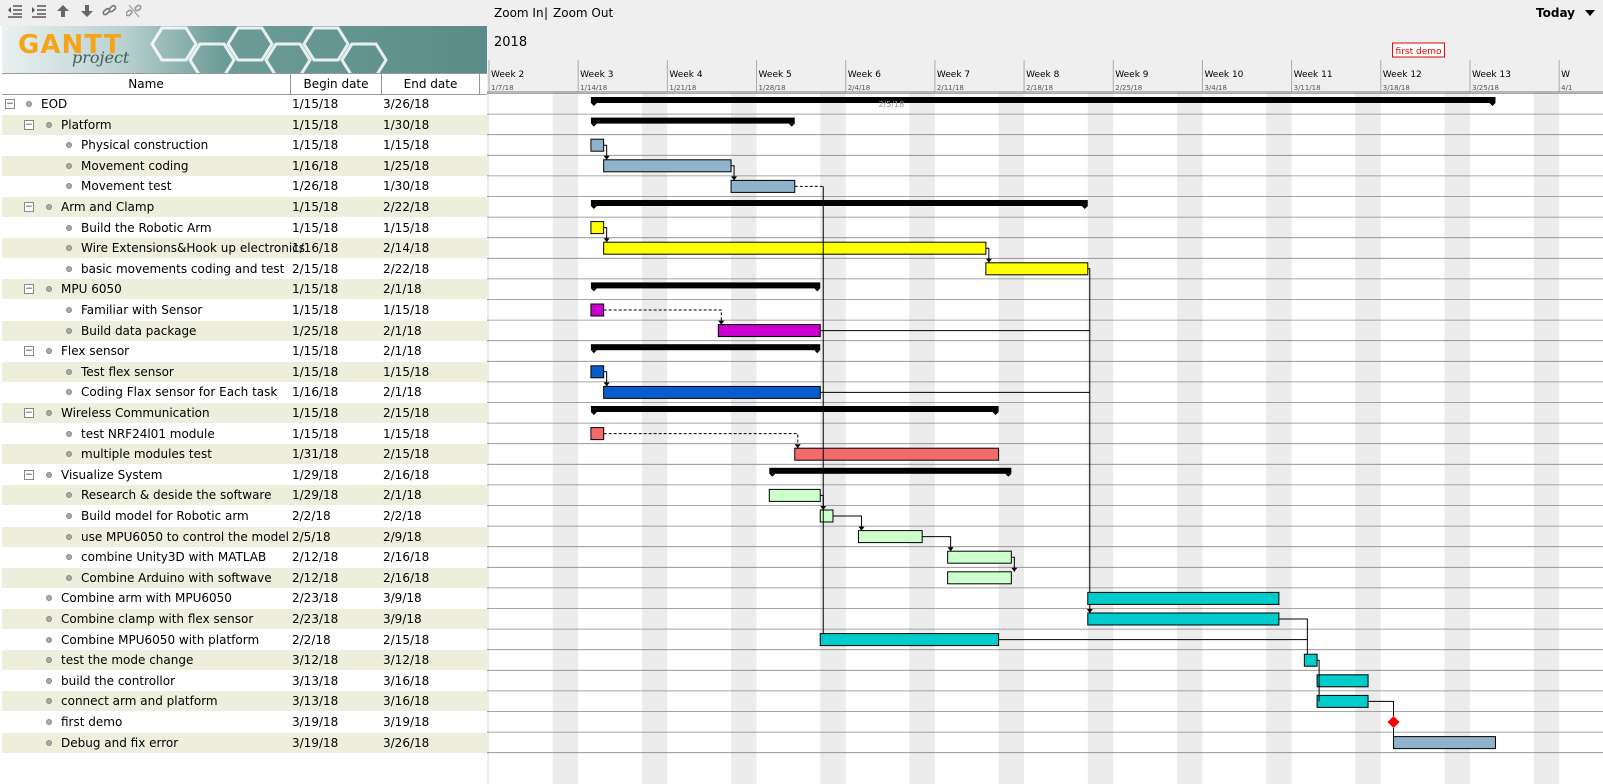 The image size is (1603, 784). What do you see at coordinates (315, 269) in the screenshot?
I see `task-begin-date: 2/15/18` at bounding box center [315, 269].